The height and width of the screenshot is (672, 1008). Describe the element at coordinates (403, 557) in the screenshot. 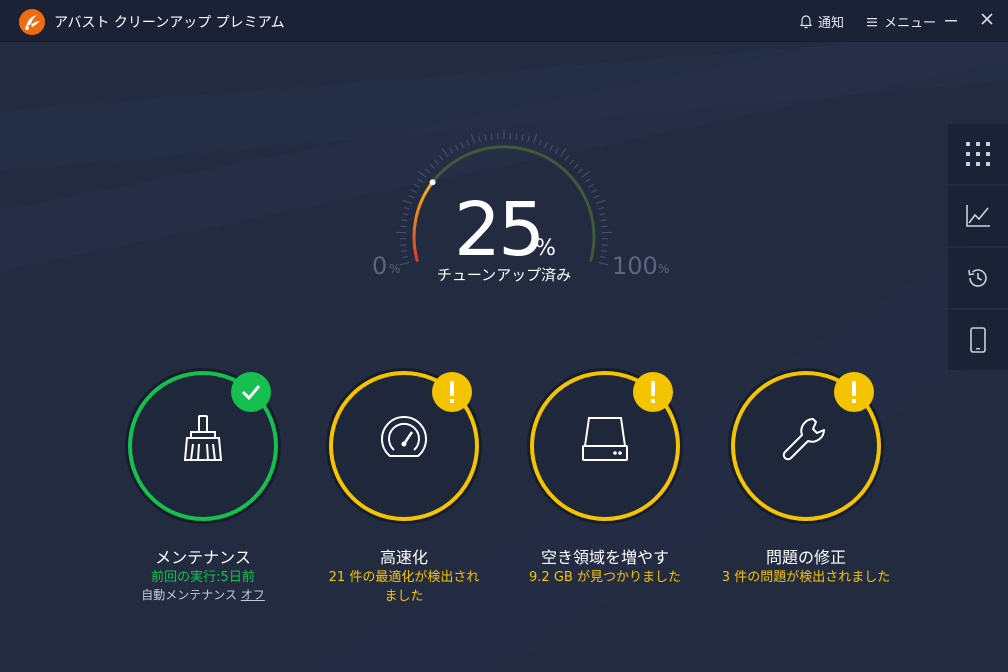

I see `card-speed-up-title: 高速化` at that location.